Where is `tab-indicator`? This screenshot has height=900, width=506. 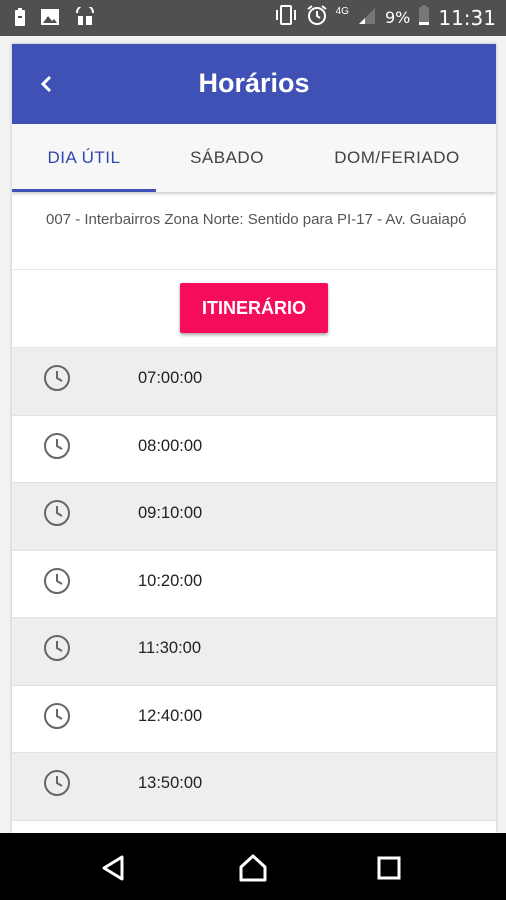
tab-indicator is located at coordinates (84, 190).